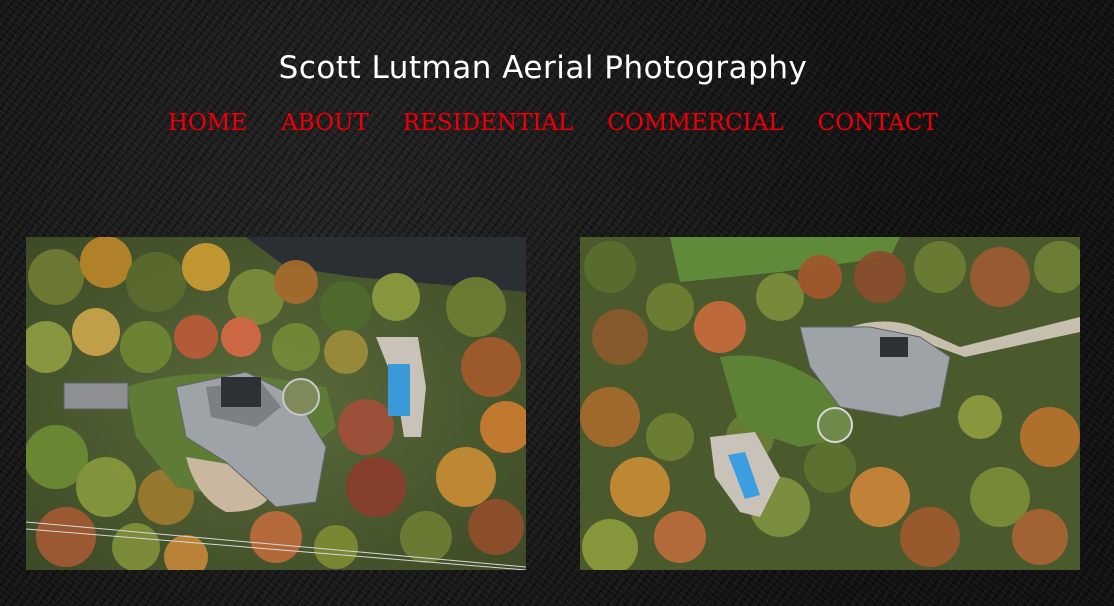 The height and width of the screenshot is (606, 1114). I want to click on nav-about-link: ABOUT, so click(325, 123).